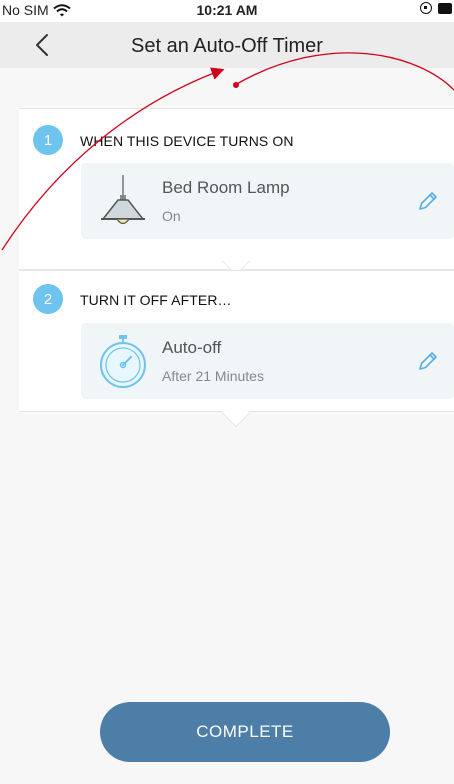  I want to click on auto-off-item: Auto-off After 21 Minutes, so click(267, 361).